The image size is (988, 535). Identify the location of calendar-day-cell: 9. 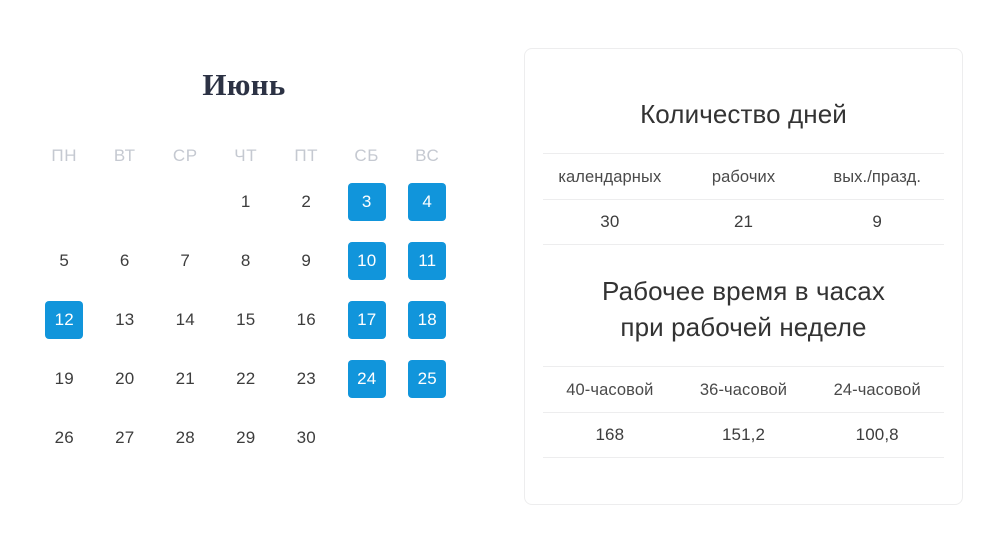
(306, 260).